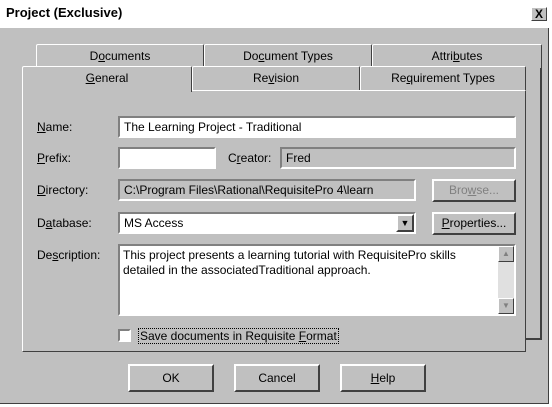 This screenshot has width=552, height=407. Describe the element at coordinates (277, 378) in the screenshot. I see `cancel-button: Cancel` at that location.